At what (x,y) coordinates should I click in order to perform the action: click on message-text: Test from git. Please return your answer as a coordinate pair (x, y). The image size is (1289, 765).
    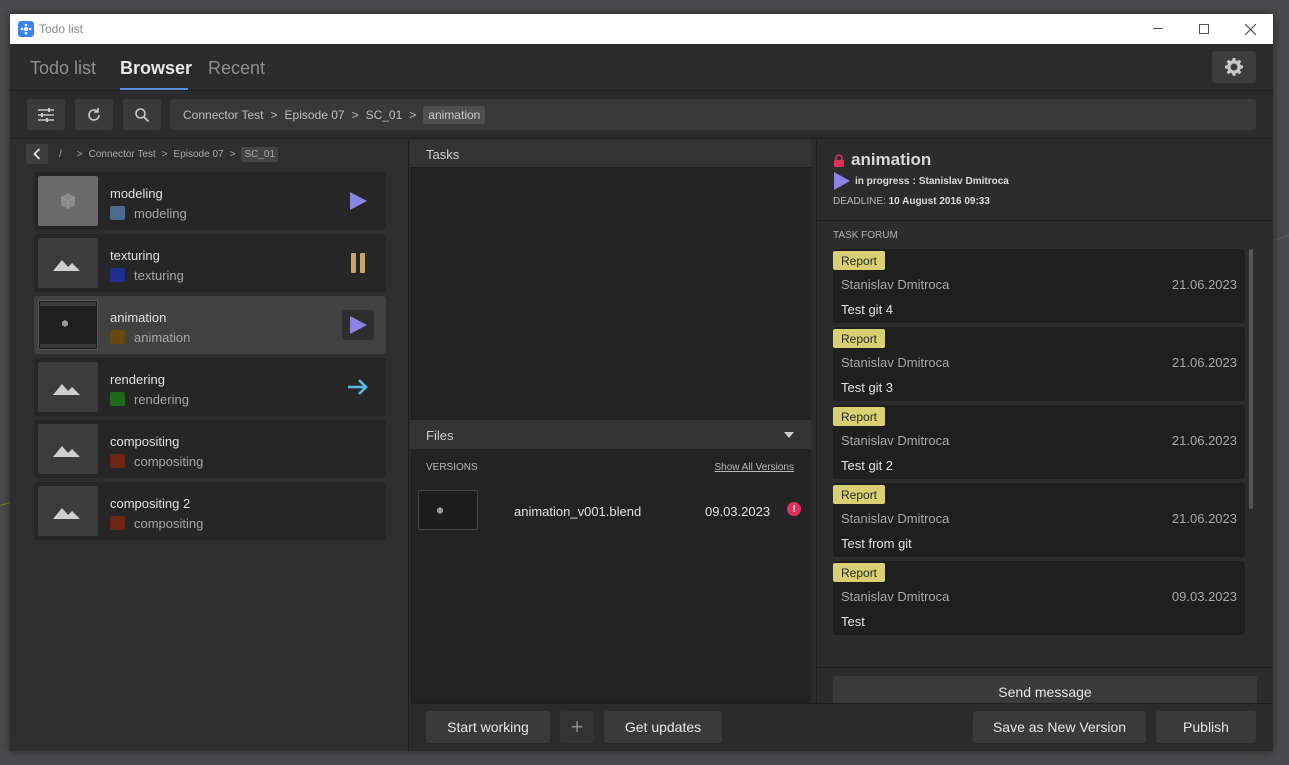
    Looking at the image, I should click on (876, 543).